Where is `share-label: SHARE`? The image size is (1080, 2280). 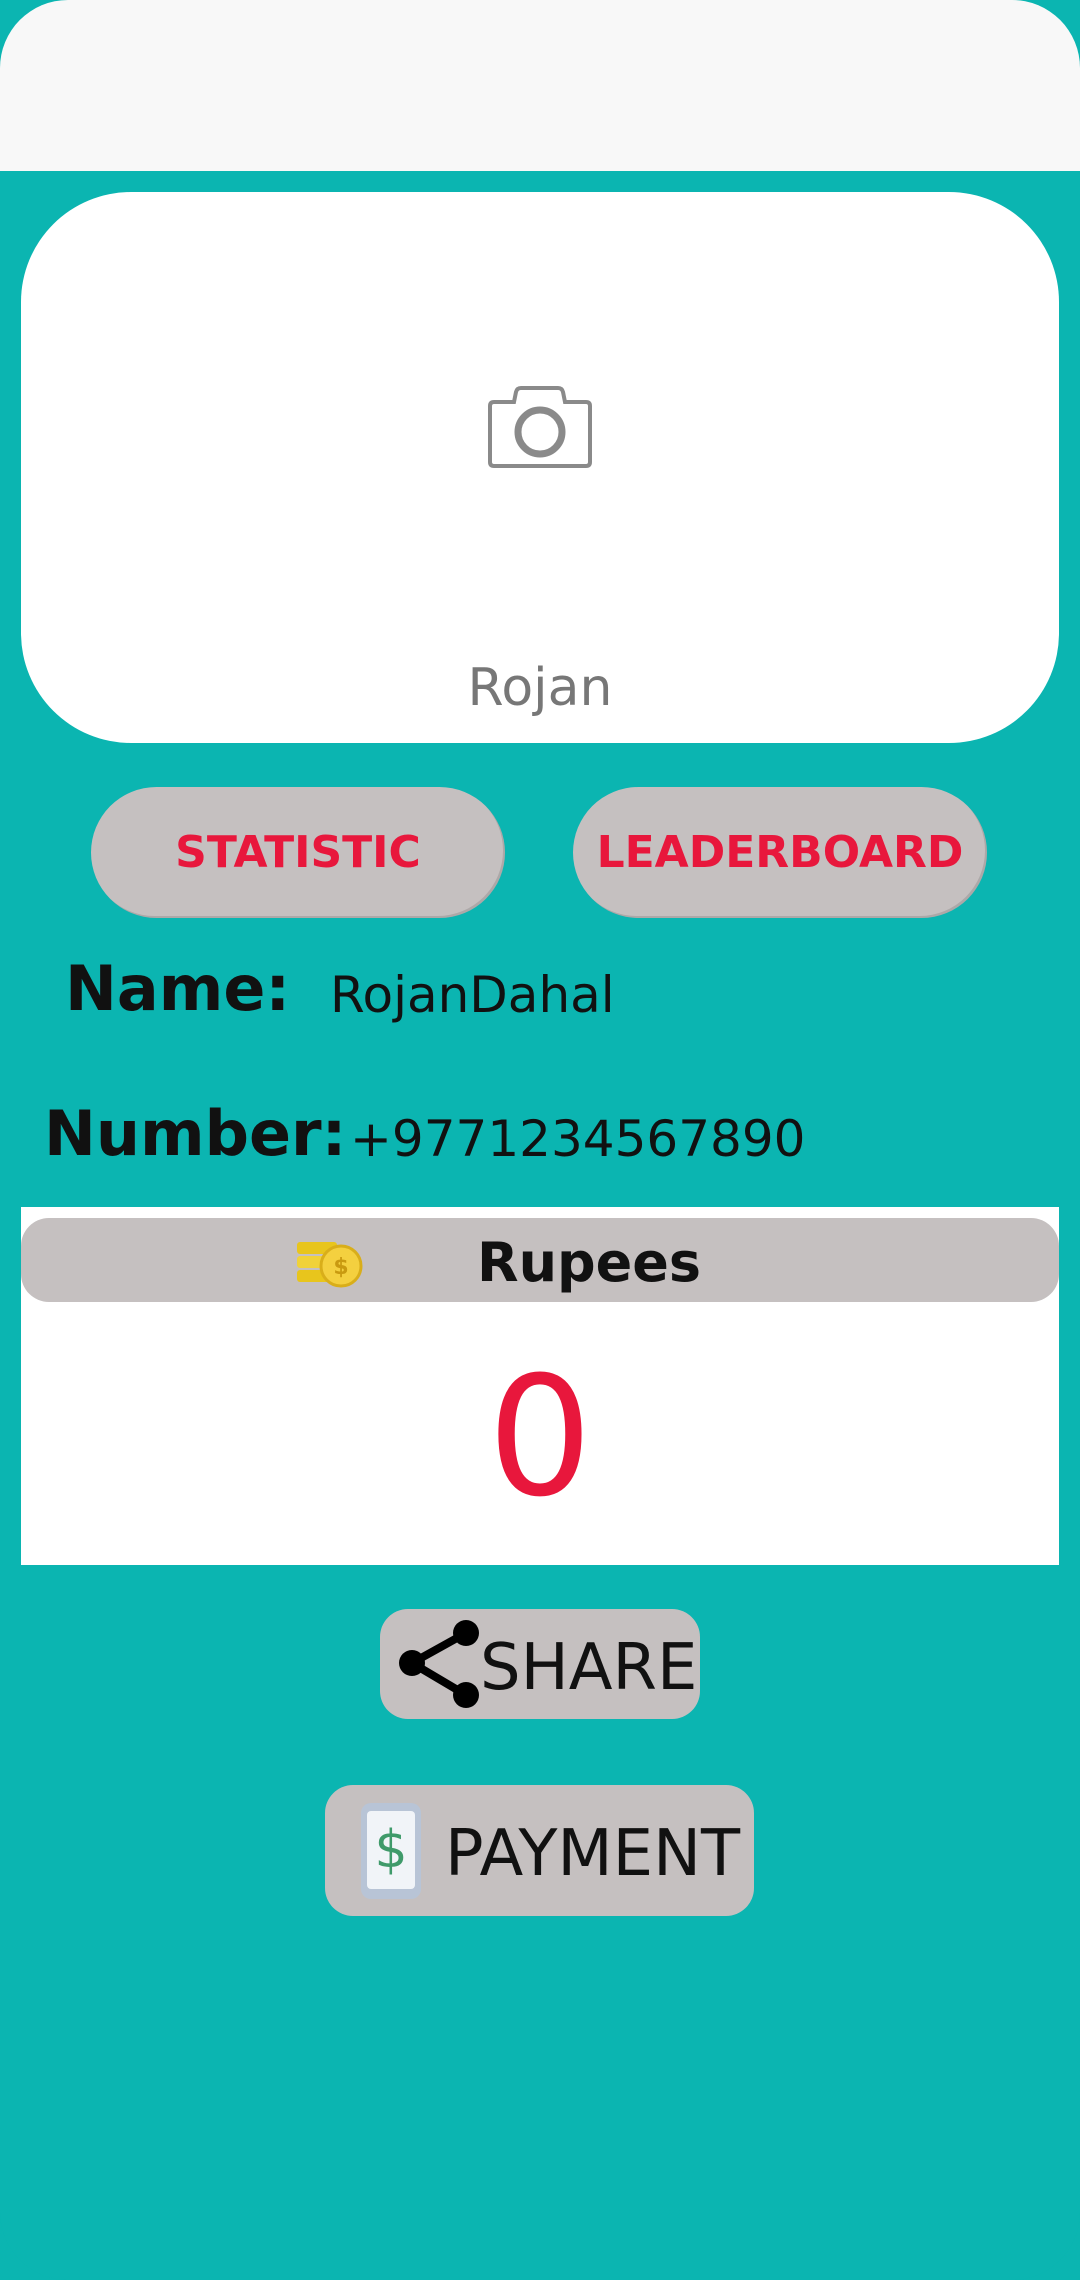 share-label: SHARE is located at coordinates (589, 1668).